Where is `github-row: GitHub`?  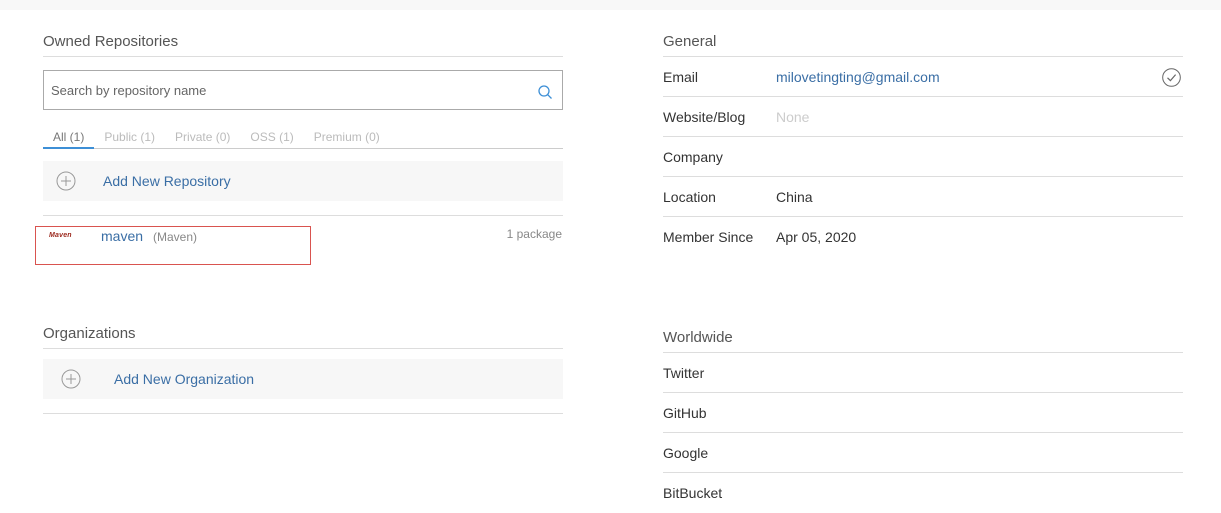
github-row: GitHub is located at coordinates (923, 413).